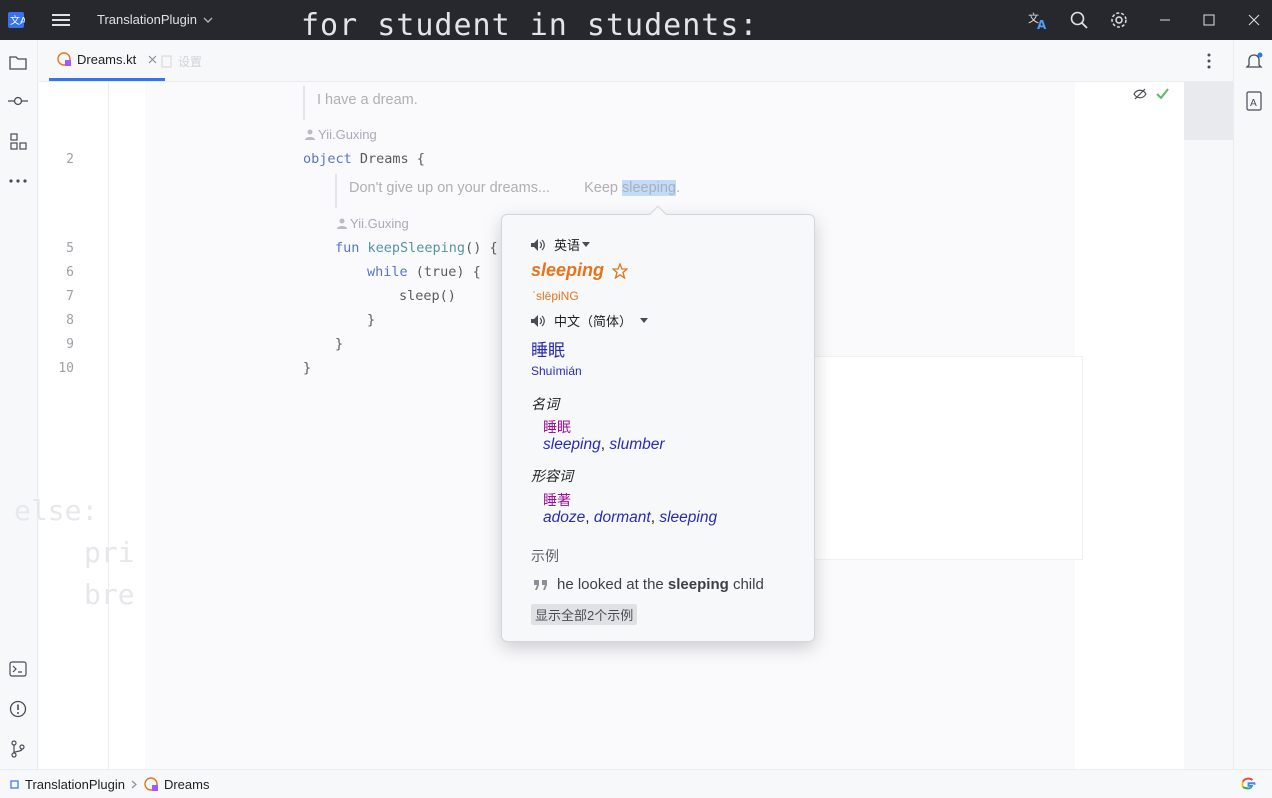  What do you see at coordinates (1162, 93) in the screenshot?
I see `check-icon` at bounding box center [1162, 93].